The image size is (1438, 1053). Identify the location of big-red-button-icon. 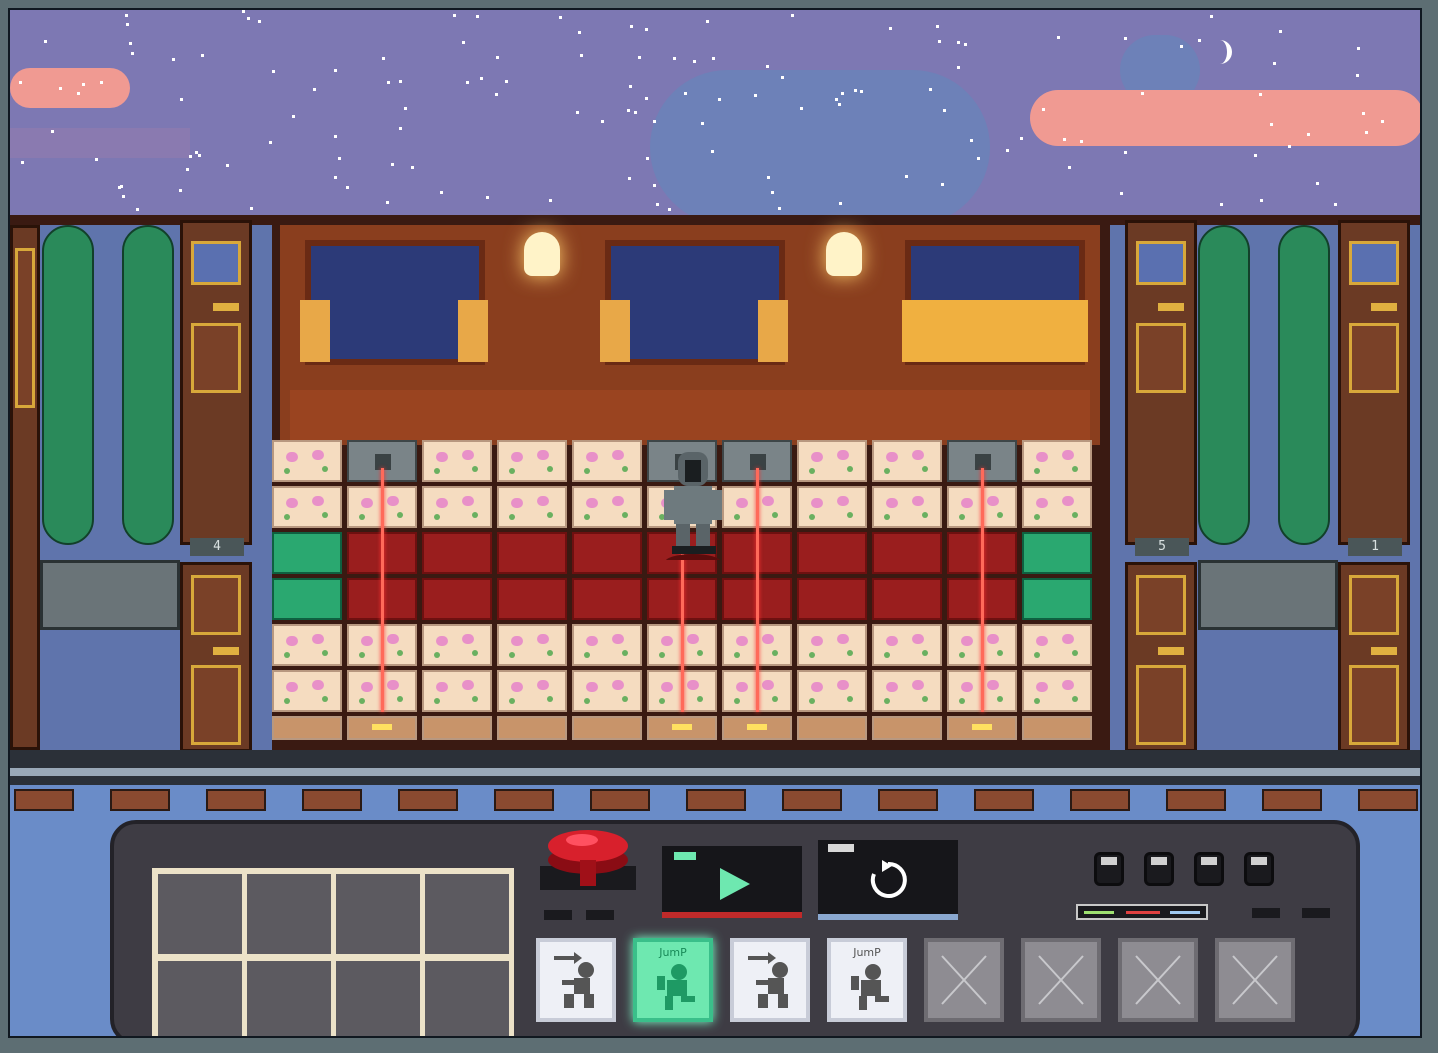
(588, 860).